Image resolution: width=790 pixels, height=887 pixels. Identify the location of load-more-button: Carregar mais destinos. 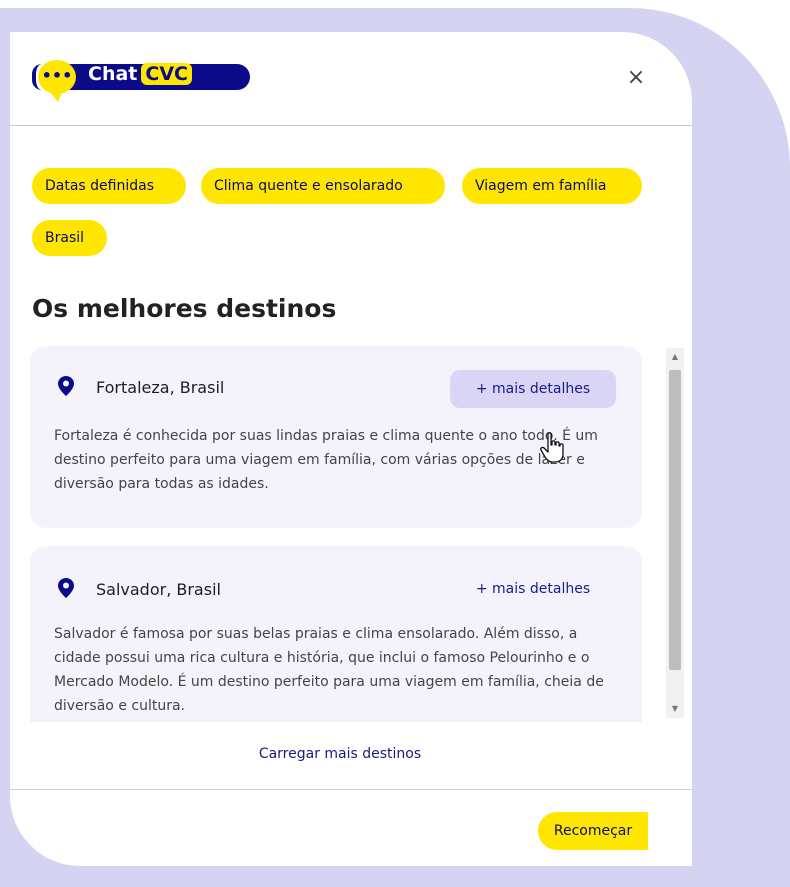
(340, 754).